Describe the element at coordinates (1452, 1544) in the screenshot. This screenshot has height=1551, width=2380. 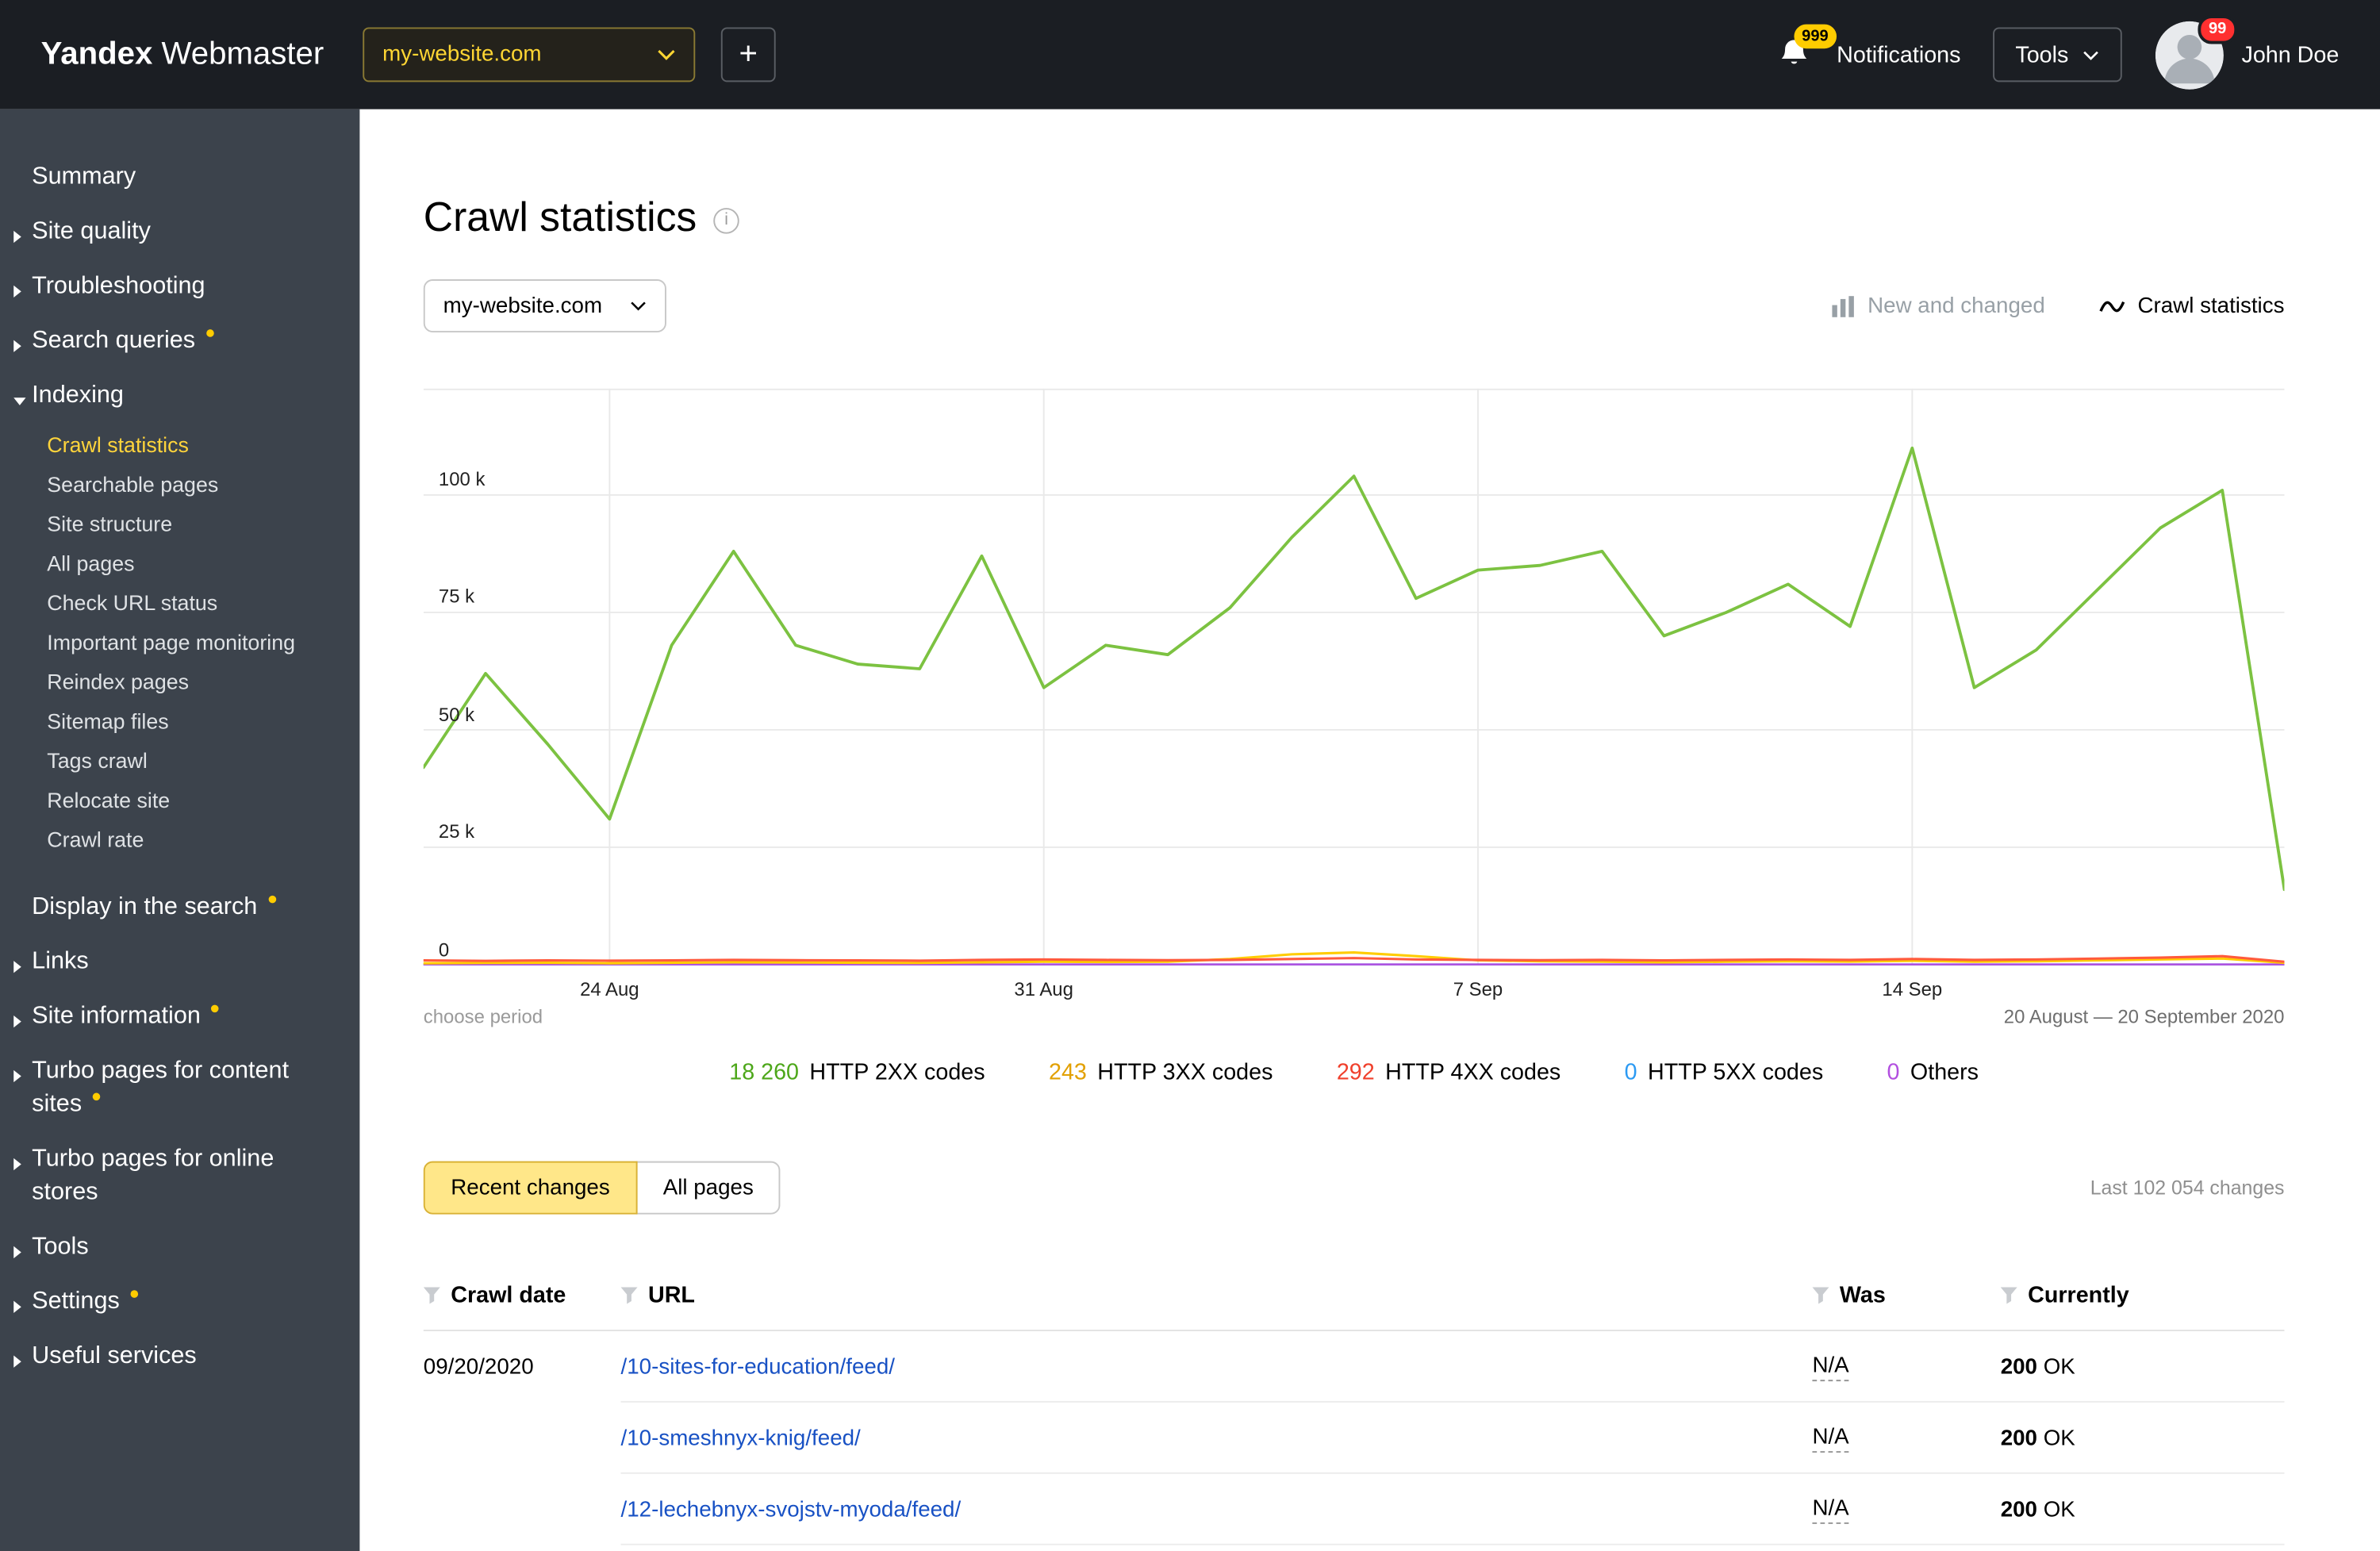
I see `row-separator` at that location.